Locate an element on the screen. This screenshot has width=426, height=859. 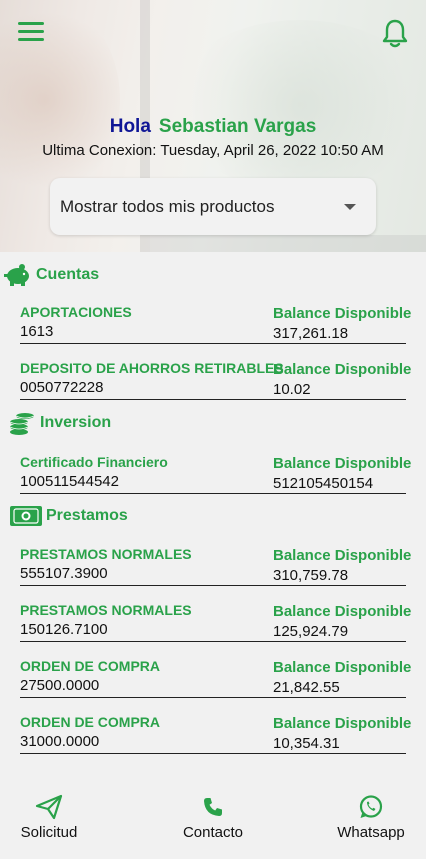
nav-label: Contacto is located at coordinates (213, 832).